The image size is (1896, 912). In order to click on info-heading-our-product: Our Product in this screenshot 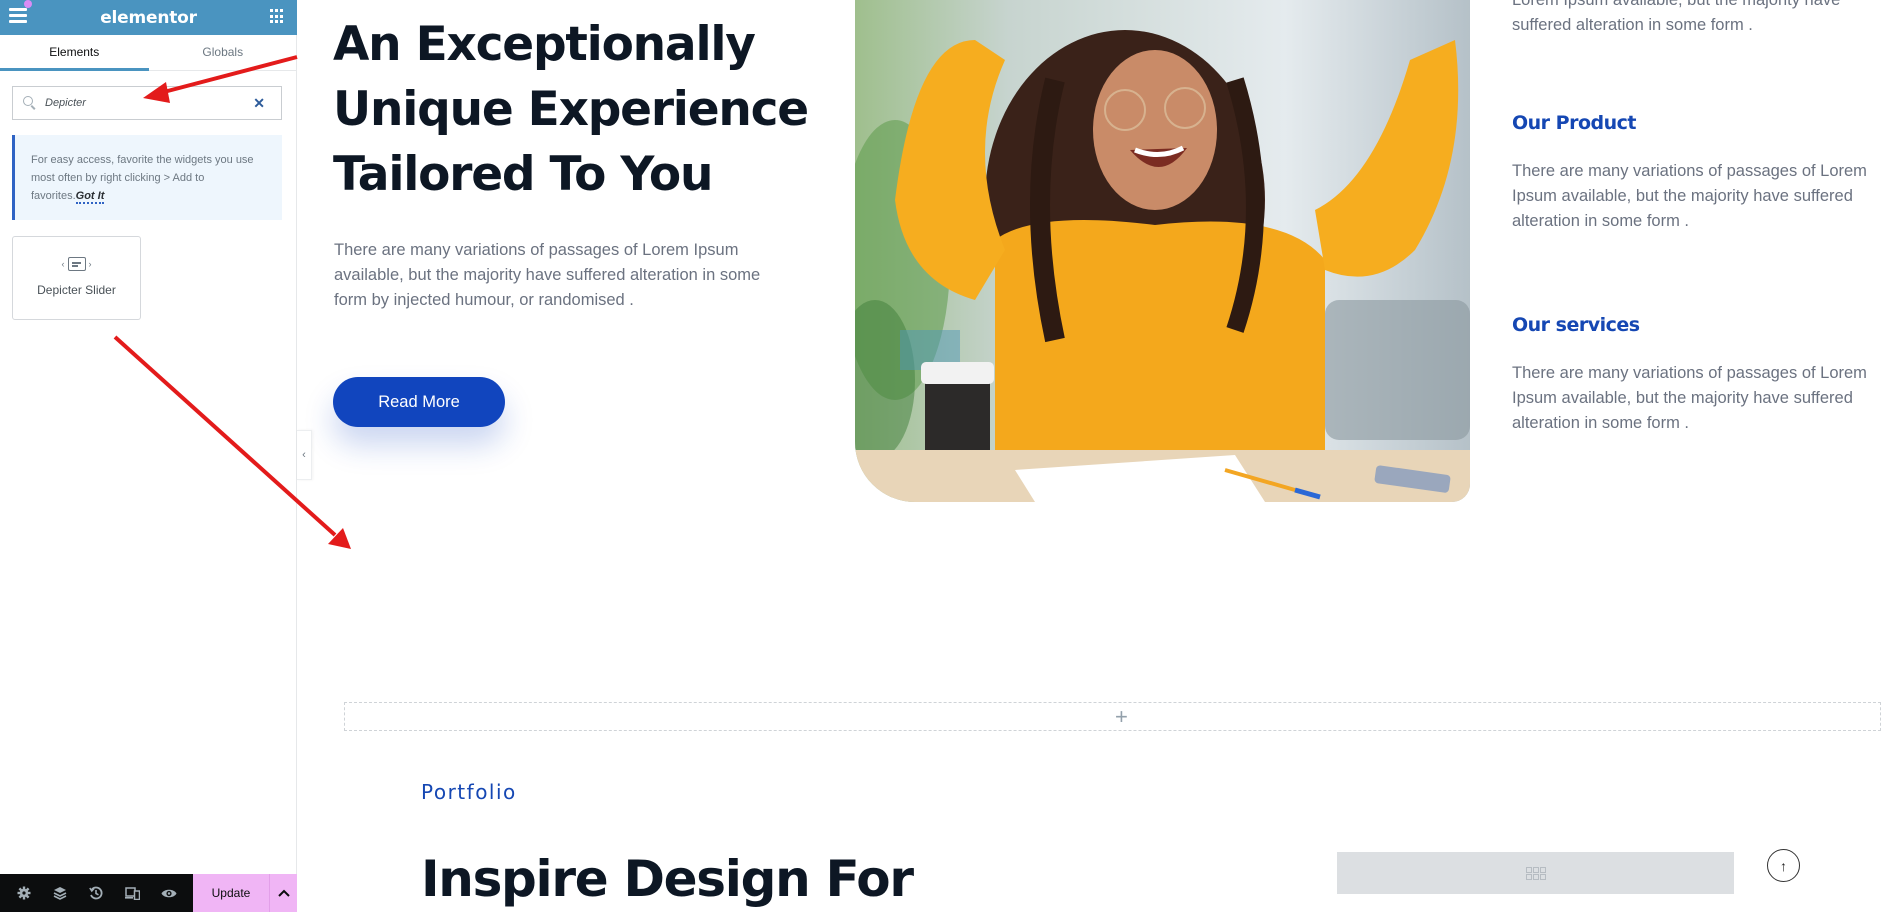, I will do `click(1574, 123)`.